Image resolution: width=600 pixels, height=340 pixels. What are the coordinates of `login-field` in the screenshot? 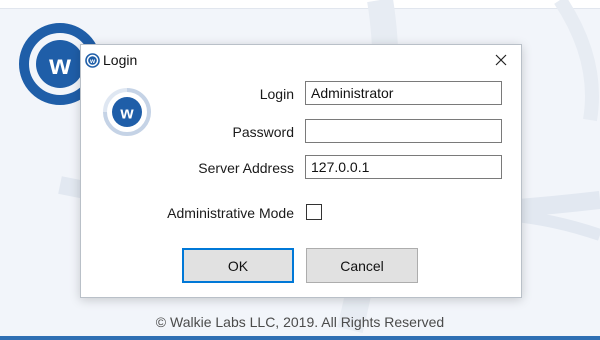 It's located at (403, 93).